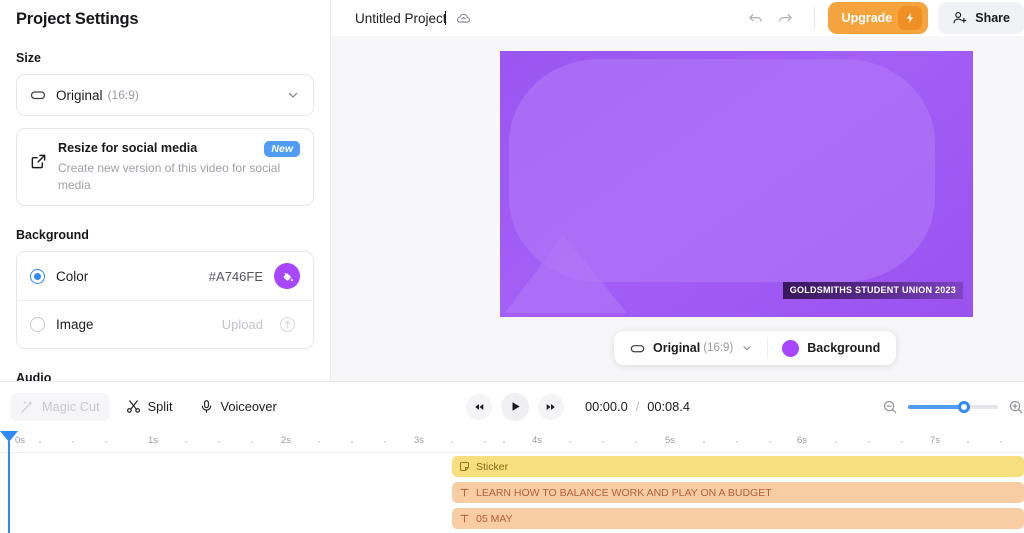 Image resolution: width=1024 pixels, height=533 pixels. What do you see at coordinates (38, 167) in the screenshot?
I see `external-link-icon` at bounding box center [38, 167].